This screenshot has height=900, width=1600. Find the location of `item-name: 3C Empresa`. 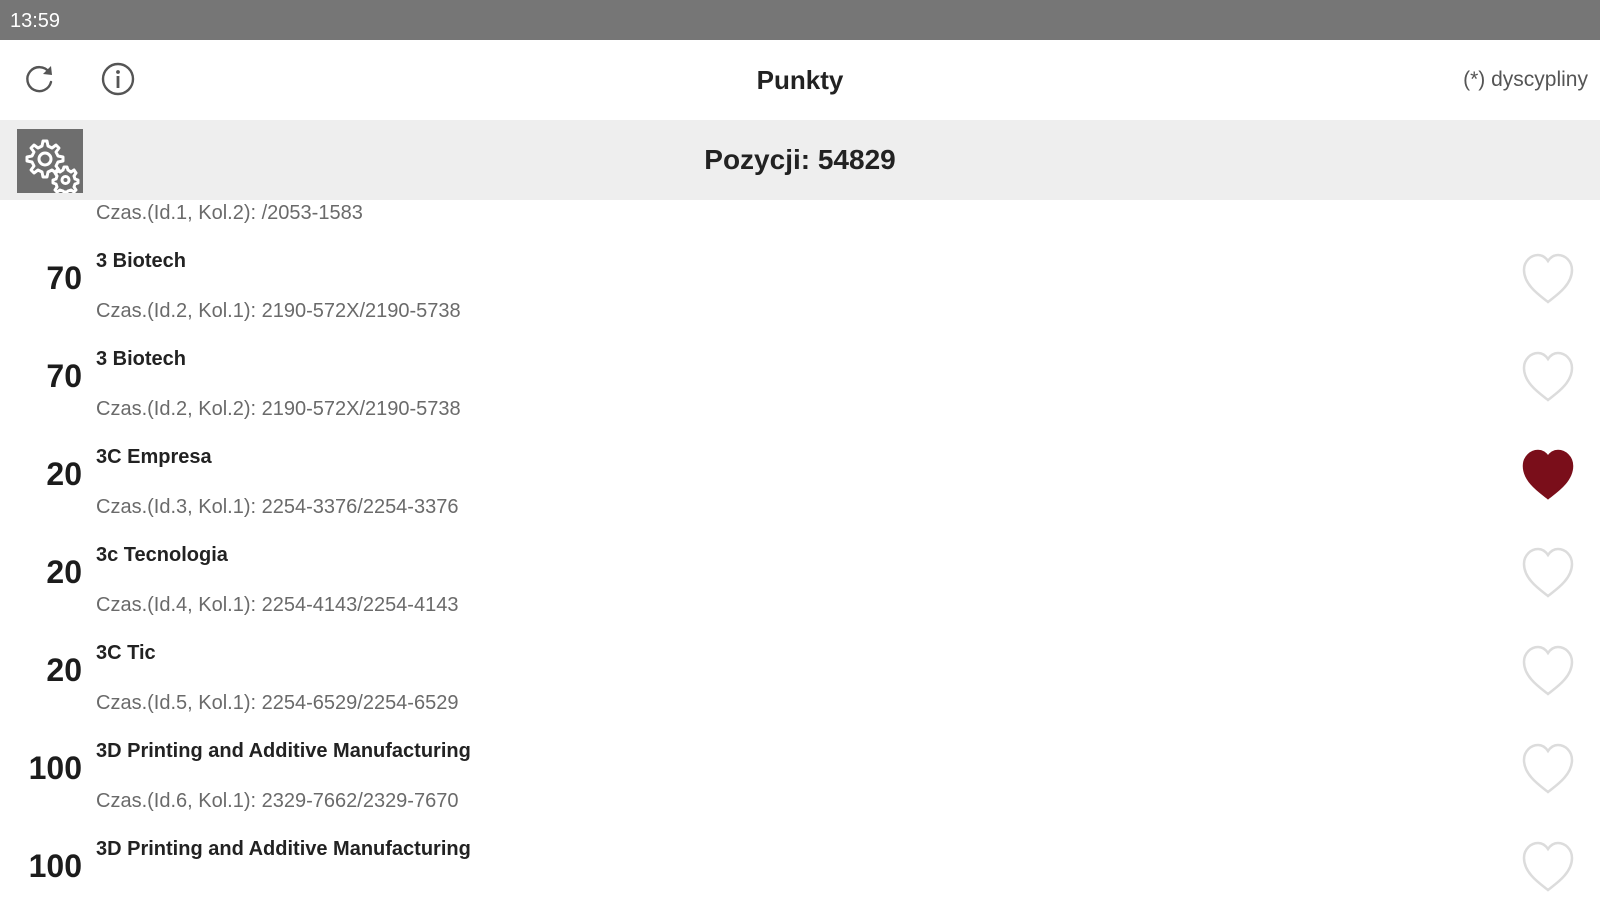

item-name: 3C Empresa is located at coordinates (154, 457).